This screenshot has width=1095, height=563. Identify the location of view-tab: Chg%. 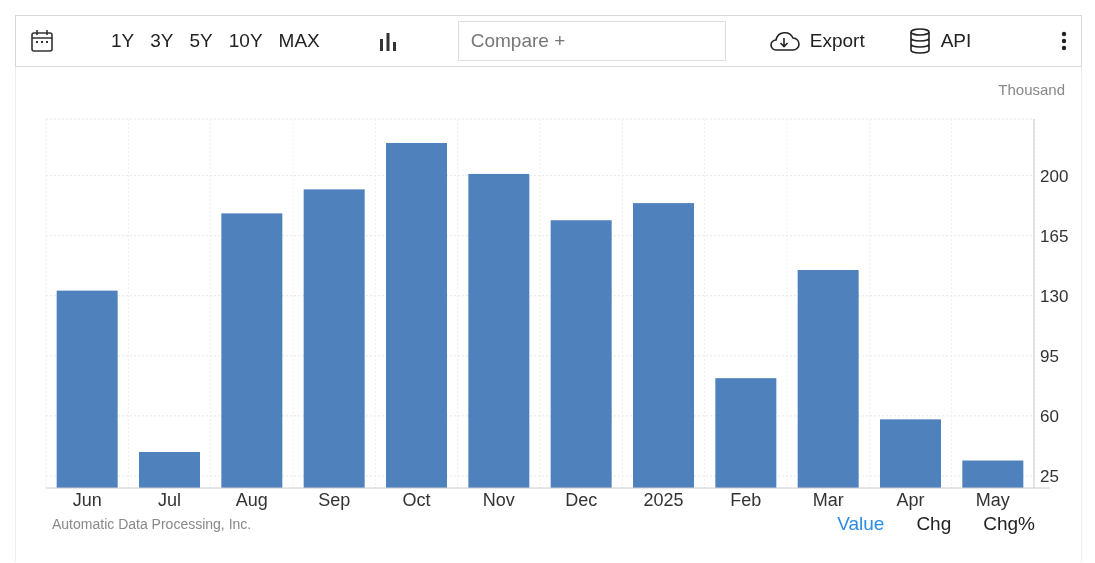
(1009, 524).